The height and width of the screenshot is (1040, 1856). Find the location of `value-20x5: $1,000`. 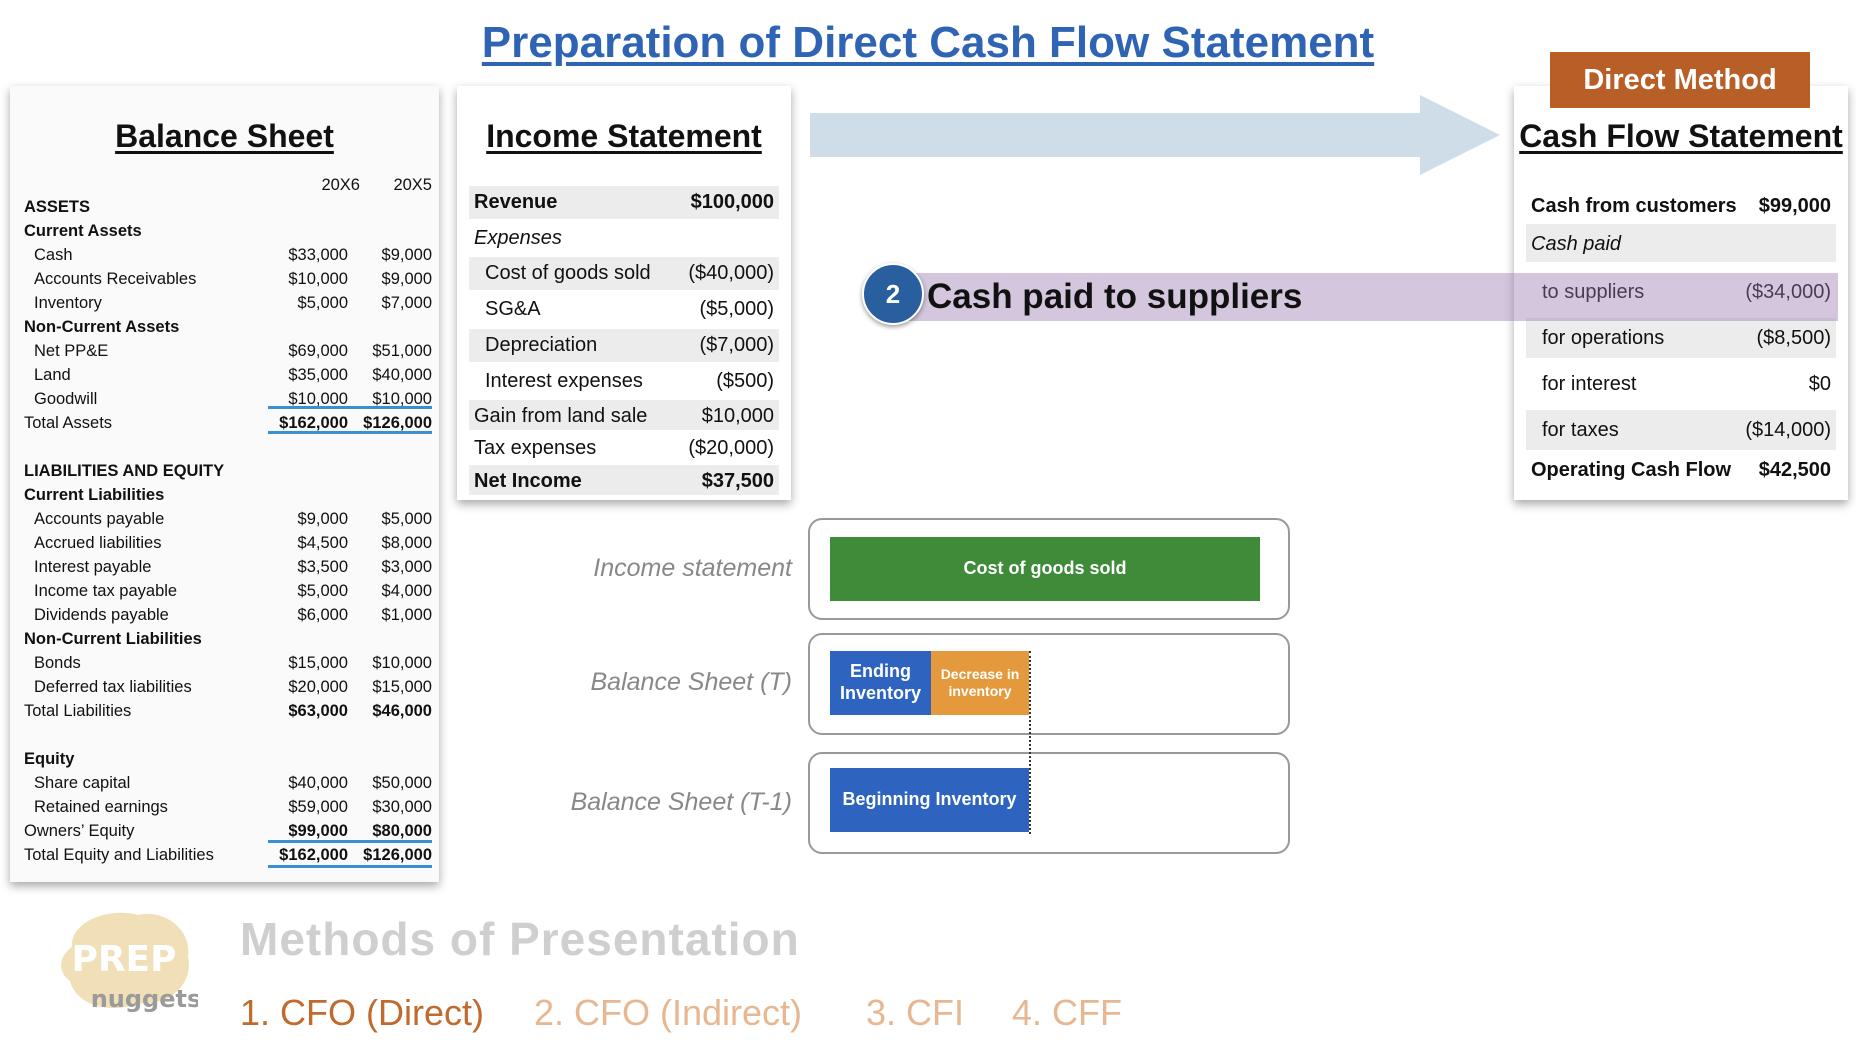

value-20x5: $1,000 is located at coordinates (406, 615).